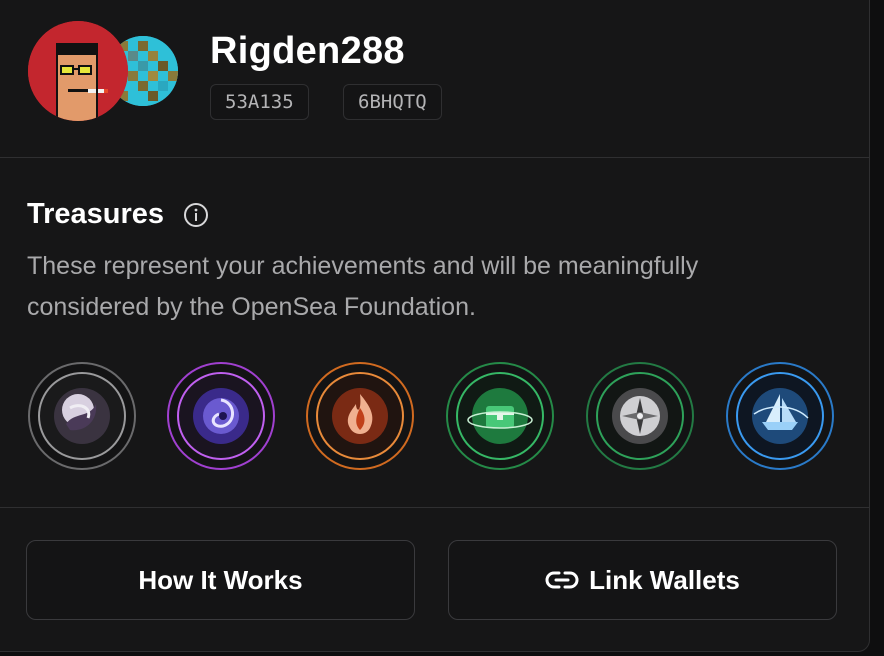 Image resolution: width=884 pixels, height=656 pixels. Describe the element at coordinates (562, 580) in the screenshot. I see `link-icon` at that location.